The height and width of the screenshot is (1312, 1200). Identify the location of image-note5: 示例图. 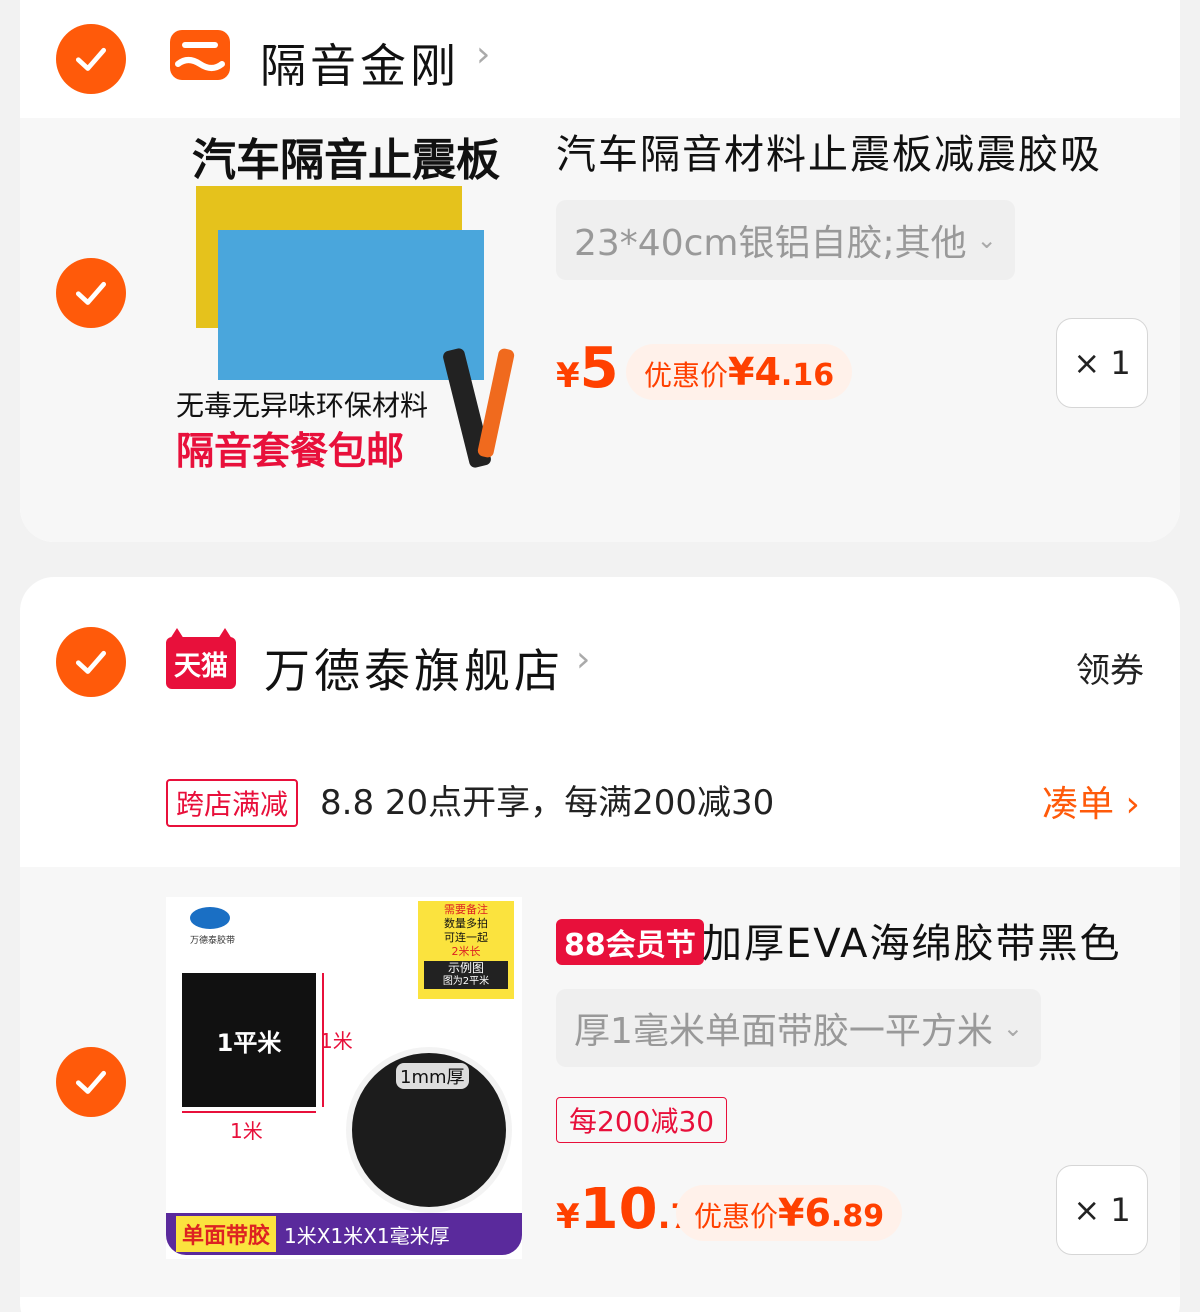
(466, 968).